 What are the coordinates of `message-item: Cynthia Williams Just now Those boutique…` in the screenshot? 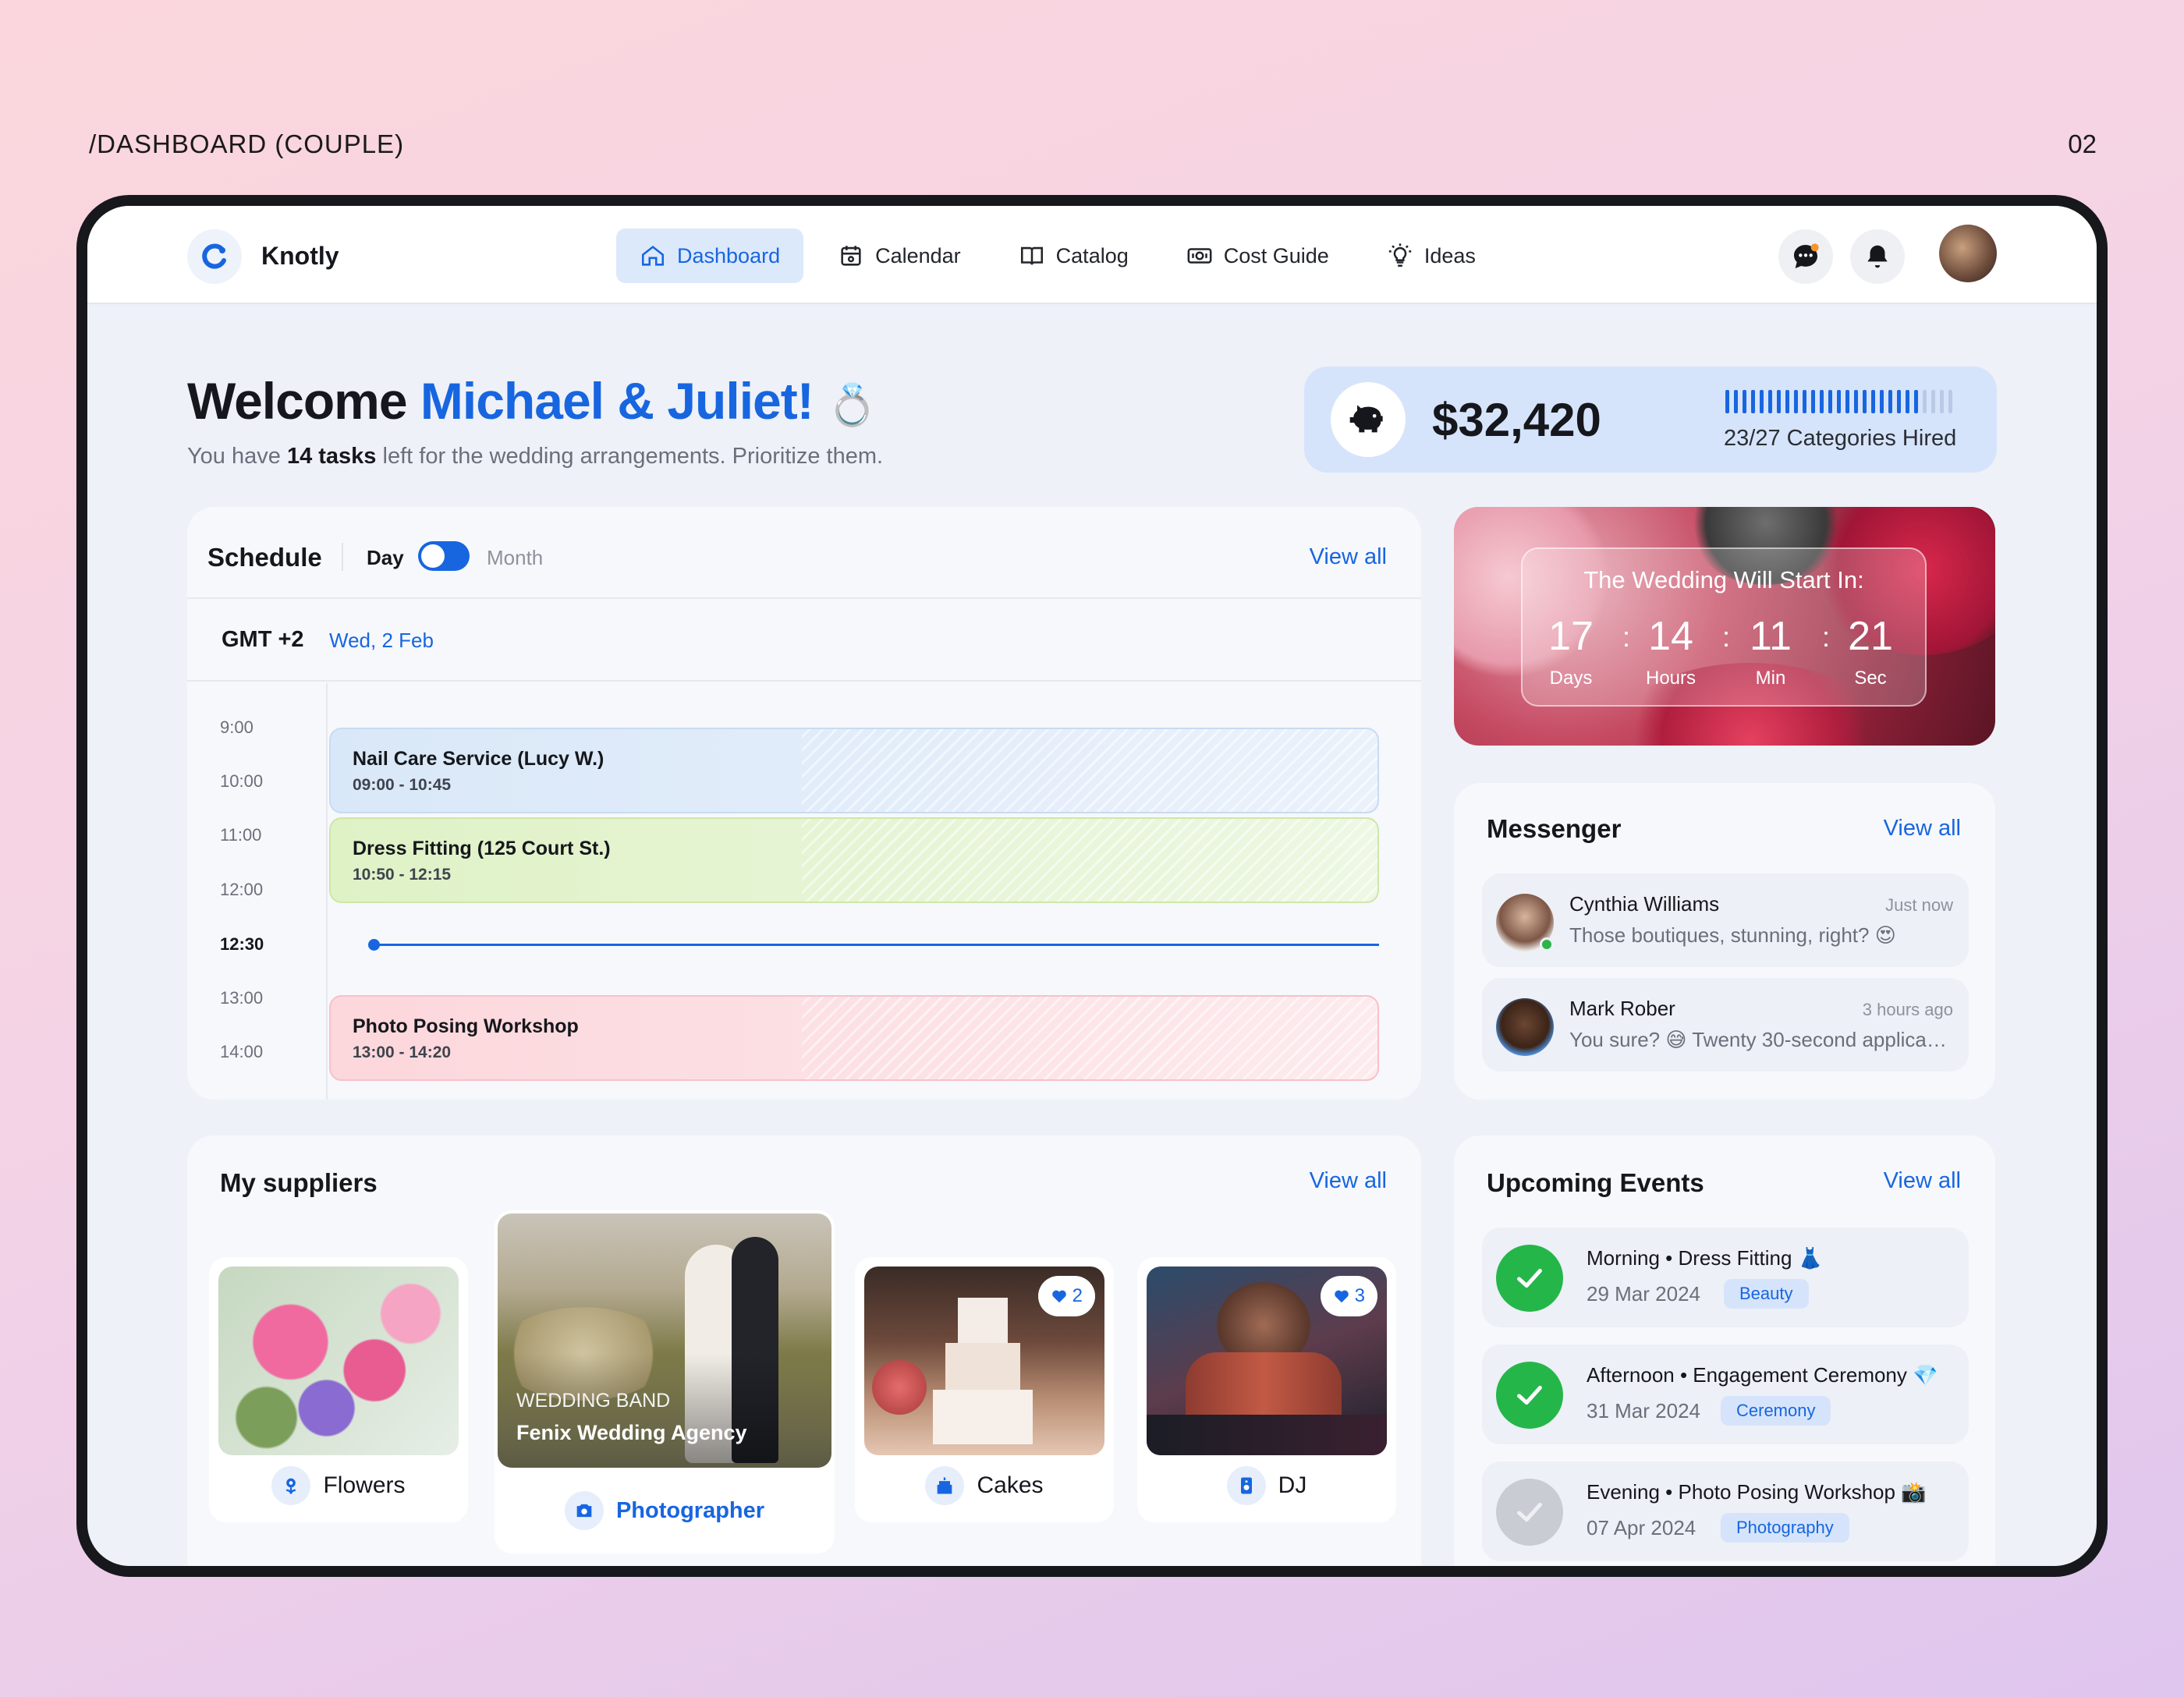 It's located at (1726, 920).